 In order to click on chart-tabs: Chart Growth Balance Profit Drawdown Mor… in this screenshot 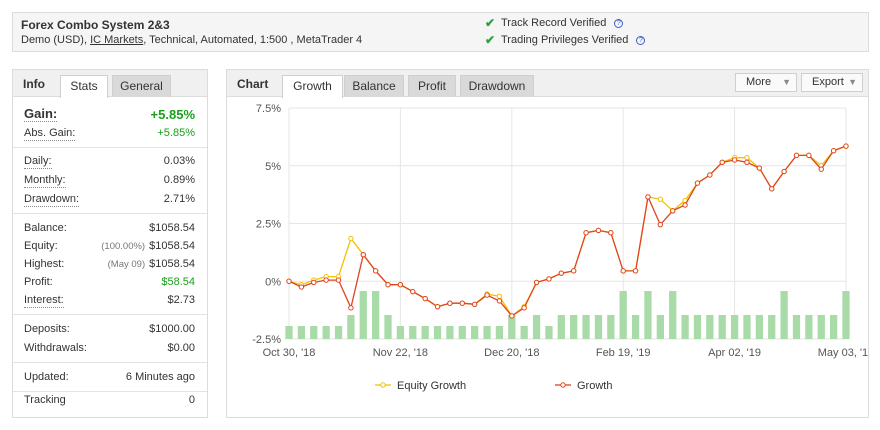, I will do `click(547, 84)`.